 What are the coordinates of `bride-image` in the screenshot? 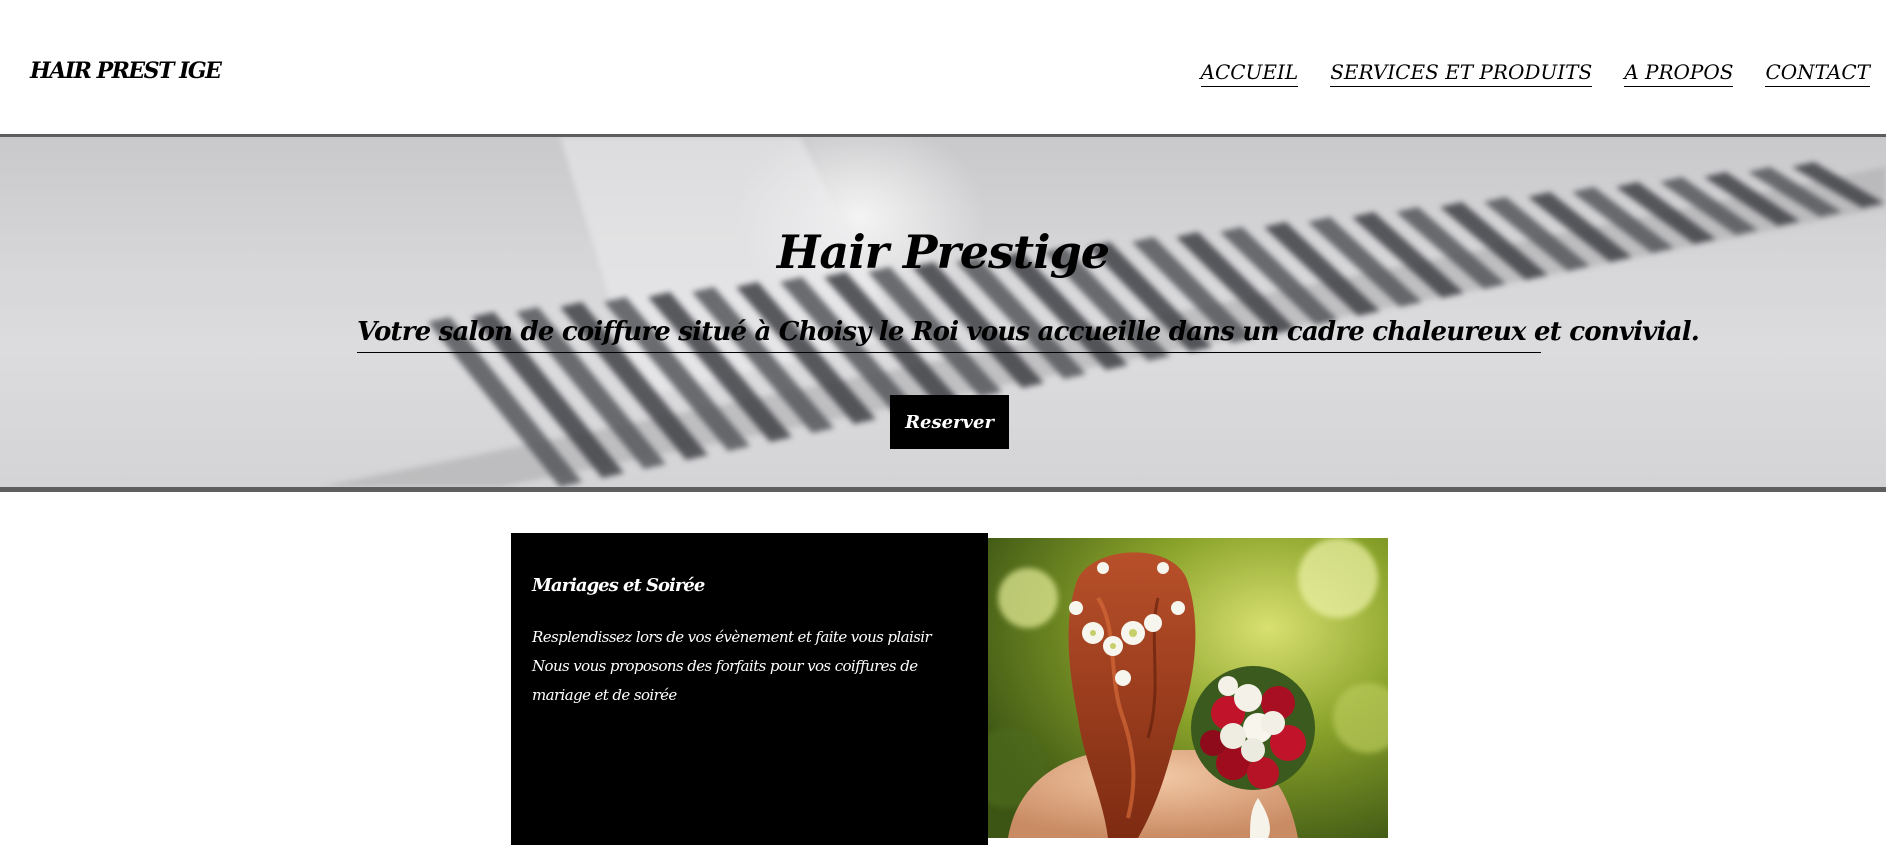 It's located at (1188, 688).